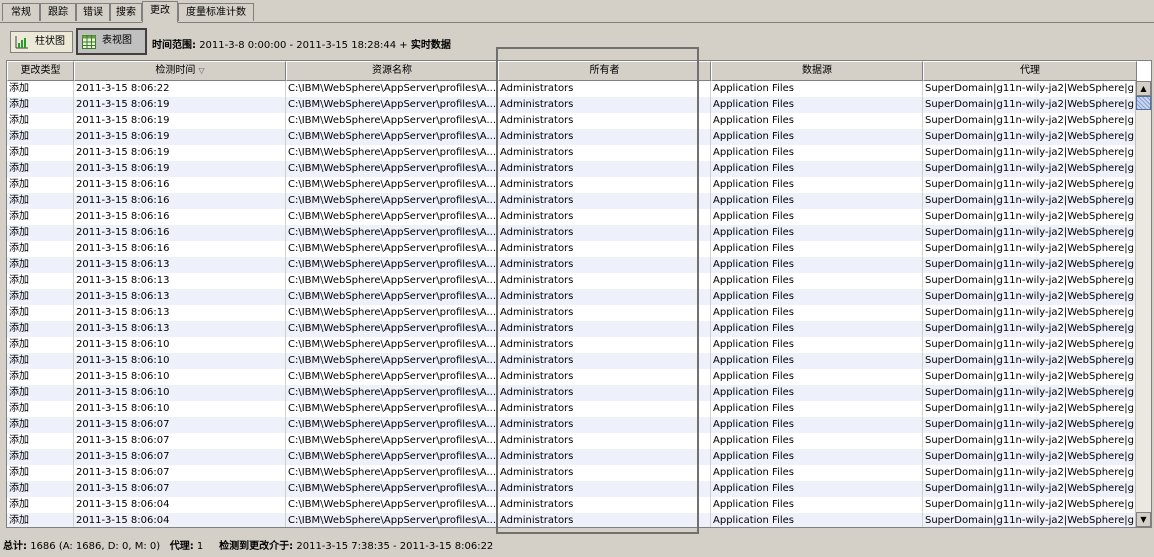 The width and height of the screenshot is (1154, 557). Describe the element at coordinates (200, 546) in the screenshot. I see `agent-value: 1` at that location.